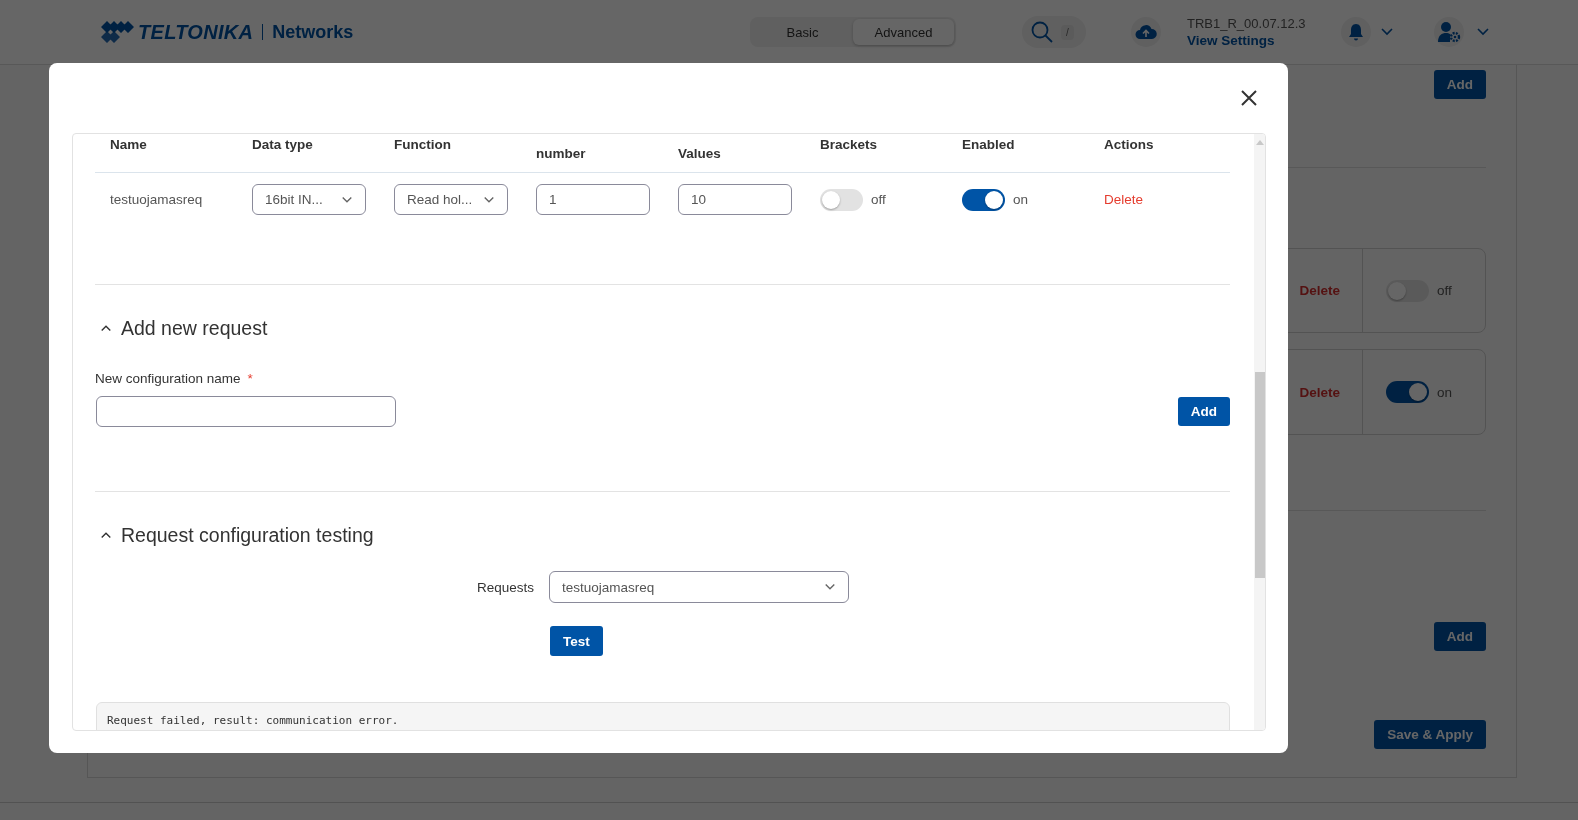  I want to click on scrollbar, so click(1259, 432).